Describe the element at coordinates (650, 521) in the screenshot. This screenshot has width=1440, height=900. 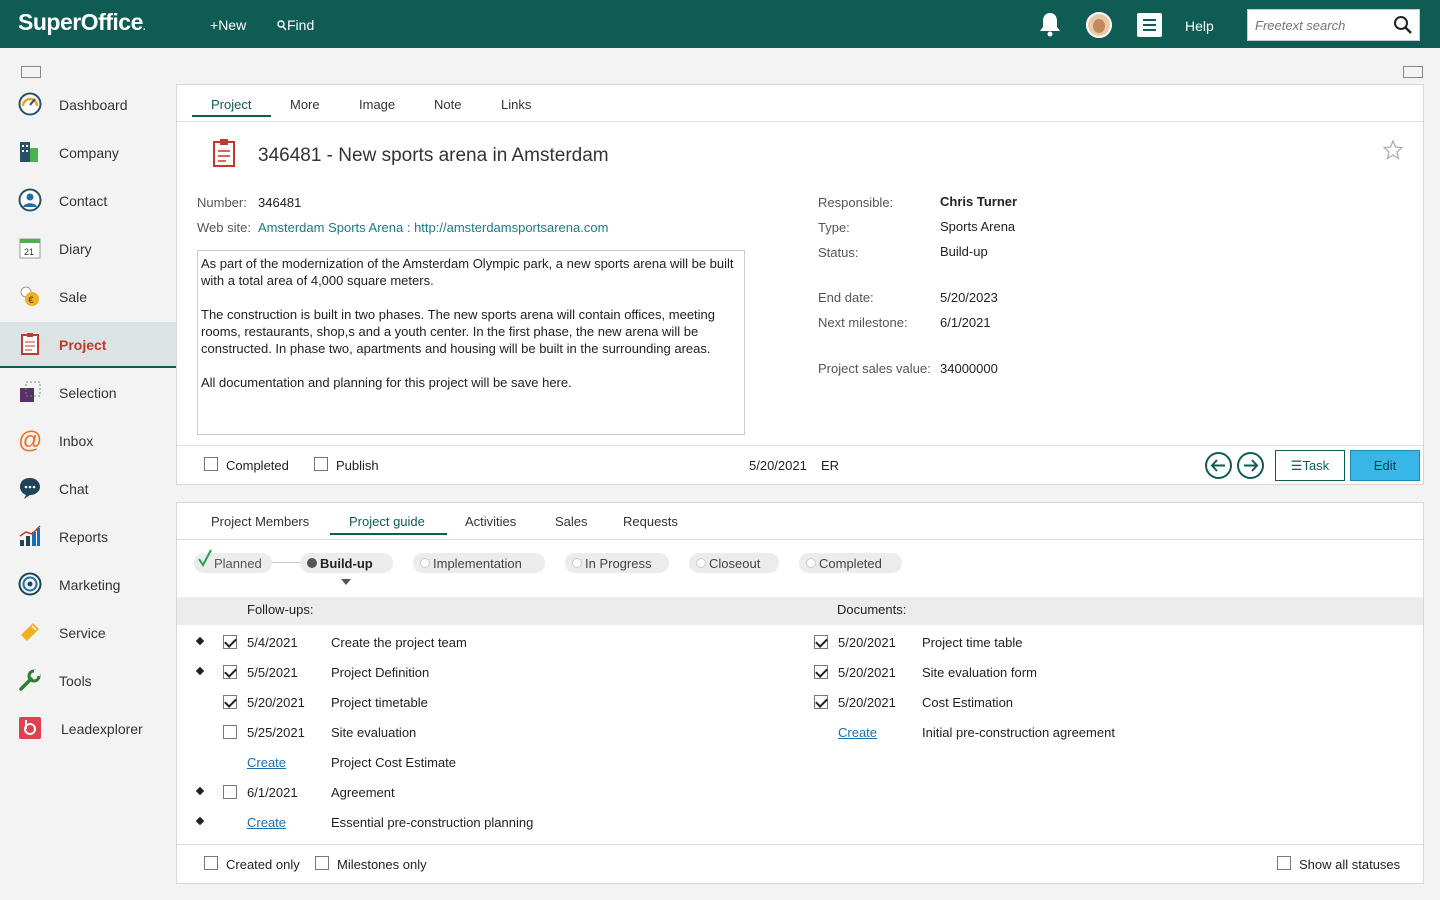
I see `tab-requests: Requests` at that location.